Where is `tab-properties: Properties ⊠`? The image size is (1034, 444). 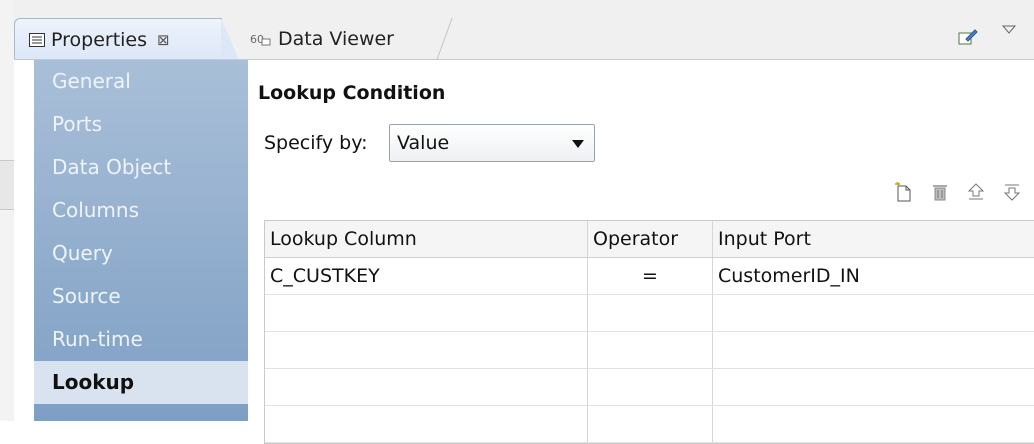
tab-properties: Properties ⊠ is located at coordinates (118, 39).